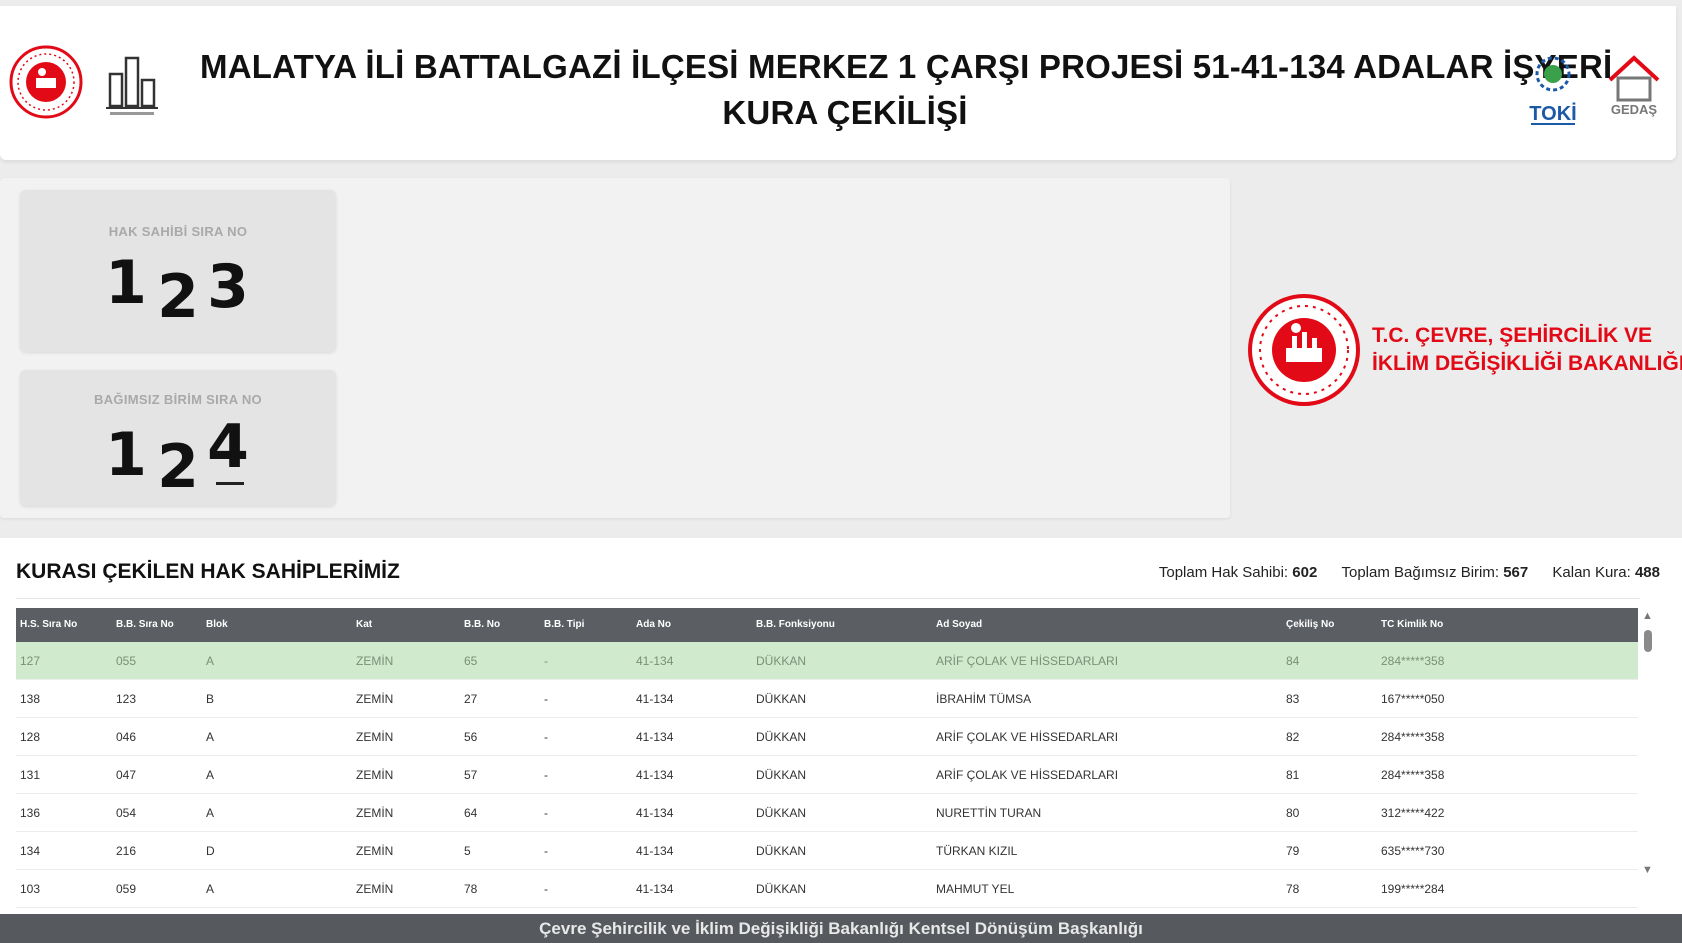 The height and width of the screenshot is (943, 1682). What do you see at coordinates (1634, 86) in the screenshot?
I see `gedas-logo: GEDAŞ` at bounding box center [1634, 86].